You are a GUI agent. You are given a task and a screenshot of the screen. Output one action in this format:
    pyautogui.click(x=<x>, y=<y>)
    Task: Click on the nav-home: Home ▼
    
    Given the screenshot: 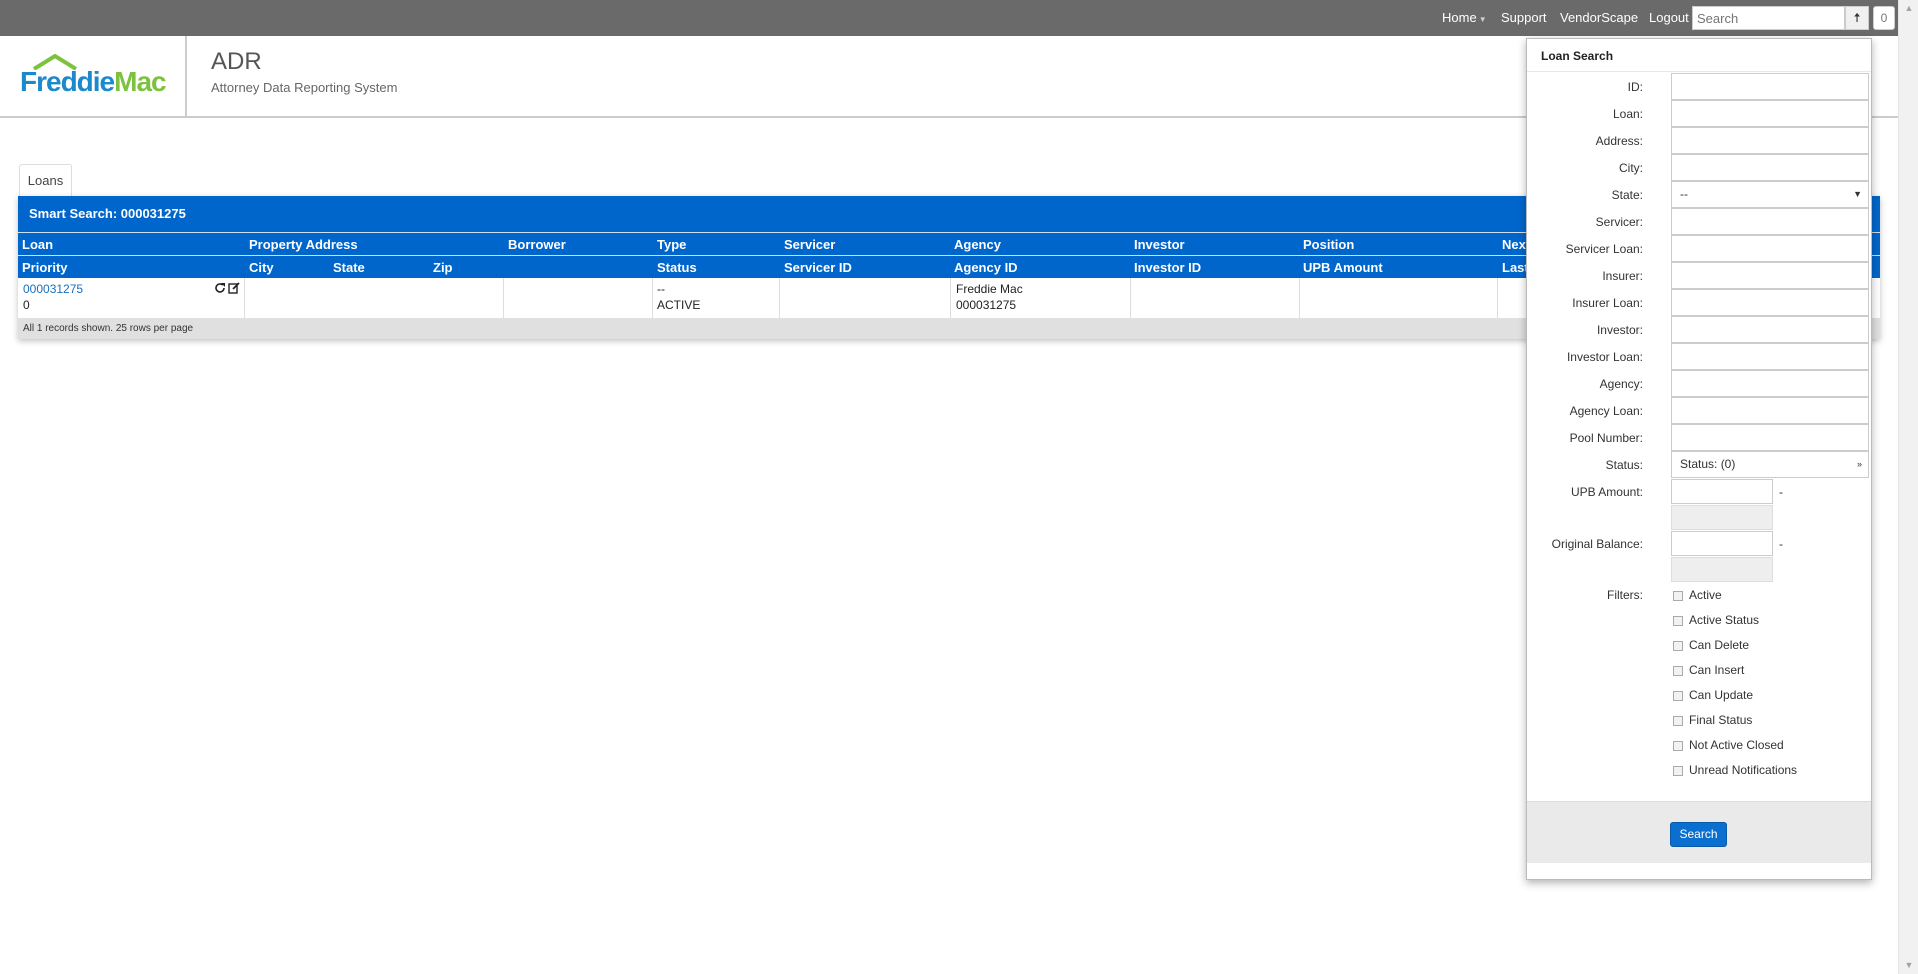 What is the action you would take?
    pyautogui.click(x=1464, y=18)
    